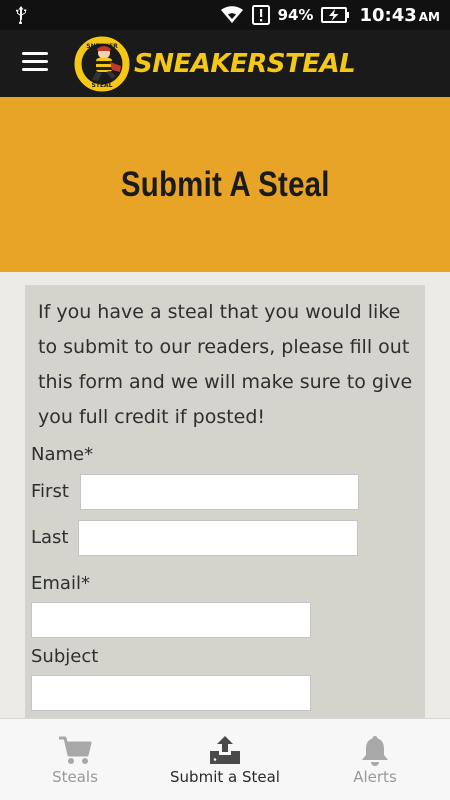 This screenshot has width=450, height=800. I want to click on nav-label-submit-a-steal: Submit a Steal, so click(225, 777).